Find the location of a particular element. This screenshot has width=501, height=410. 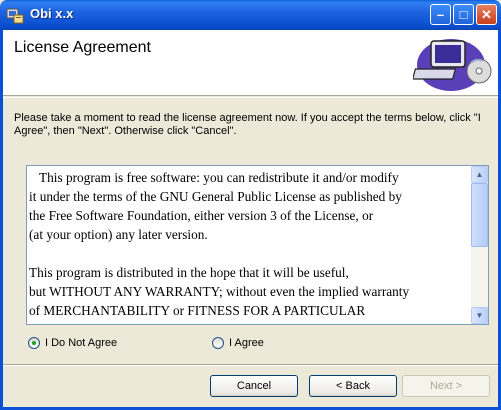

radio-label-agree: I Agree is located at coordinates (246, 343).